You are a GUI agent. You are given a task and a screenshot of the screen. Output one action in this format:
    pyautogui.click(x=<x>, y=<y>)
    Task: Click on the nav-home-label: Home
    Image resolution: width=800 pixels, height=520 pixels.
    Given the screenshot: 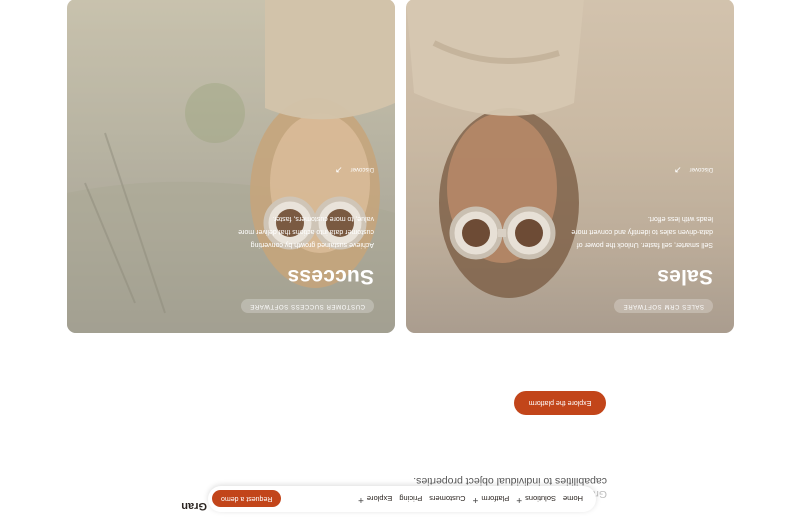 What is the action you would take?
    pyautogui.click(x=572, y=499)
    